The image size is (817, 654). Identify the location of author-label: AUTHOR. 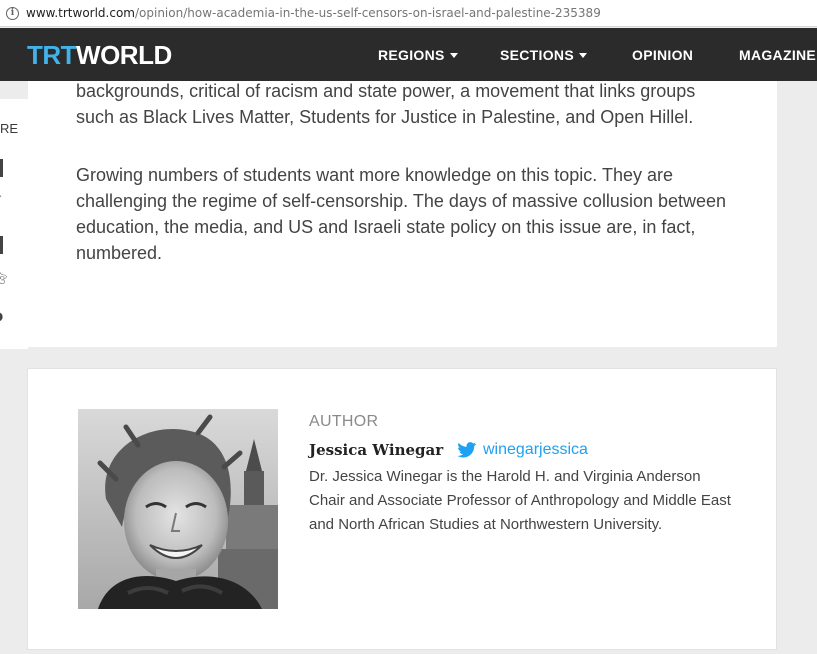
(344, 421).